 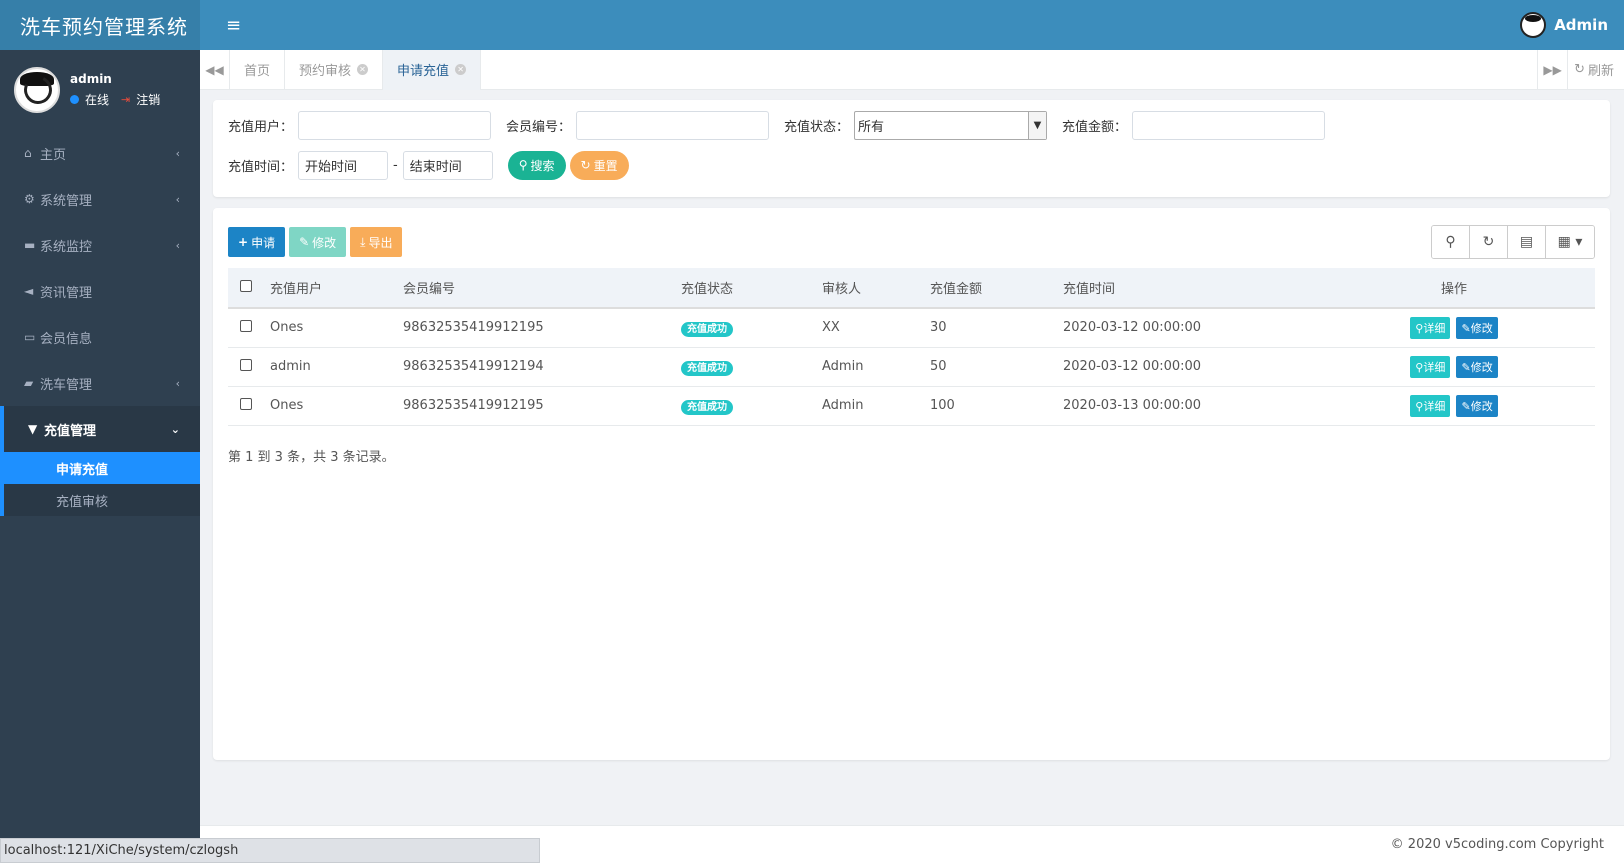 I want to click on cell-reviewer: Admin, so click(x=876, y=367).